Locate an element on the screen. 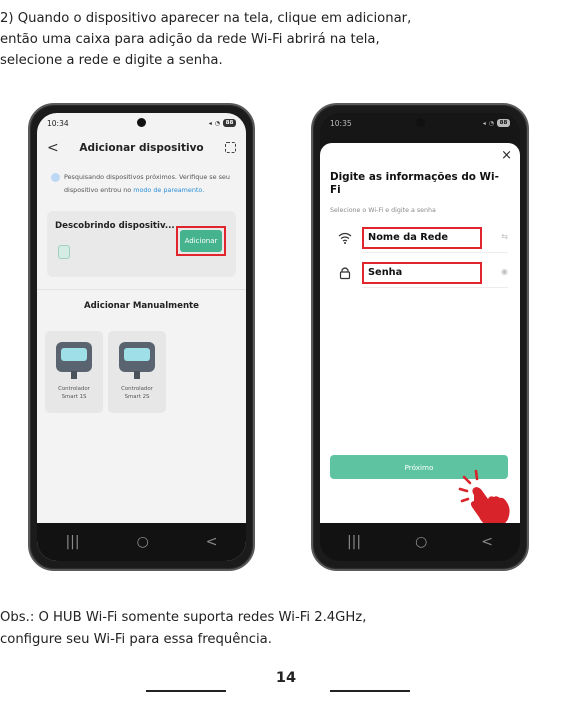 This screenshot has height=719, width=575. divider is located at coordinates (141, 289).